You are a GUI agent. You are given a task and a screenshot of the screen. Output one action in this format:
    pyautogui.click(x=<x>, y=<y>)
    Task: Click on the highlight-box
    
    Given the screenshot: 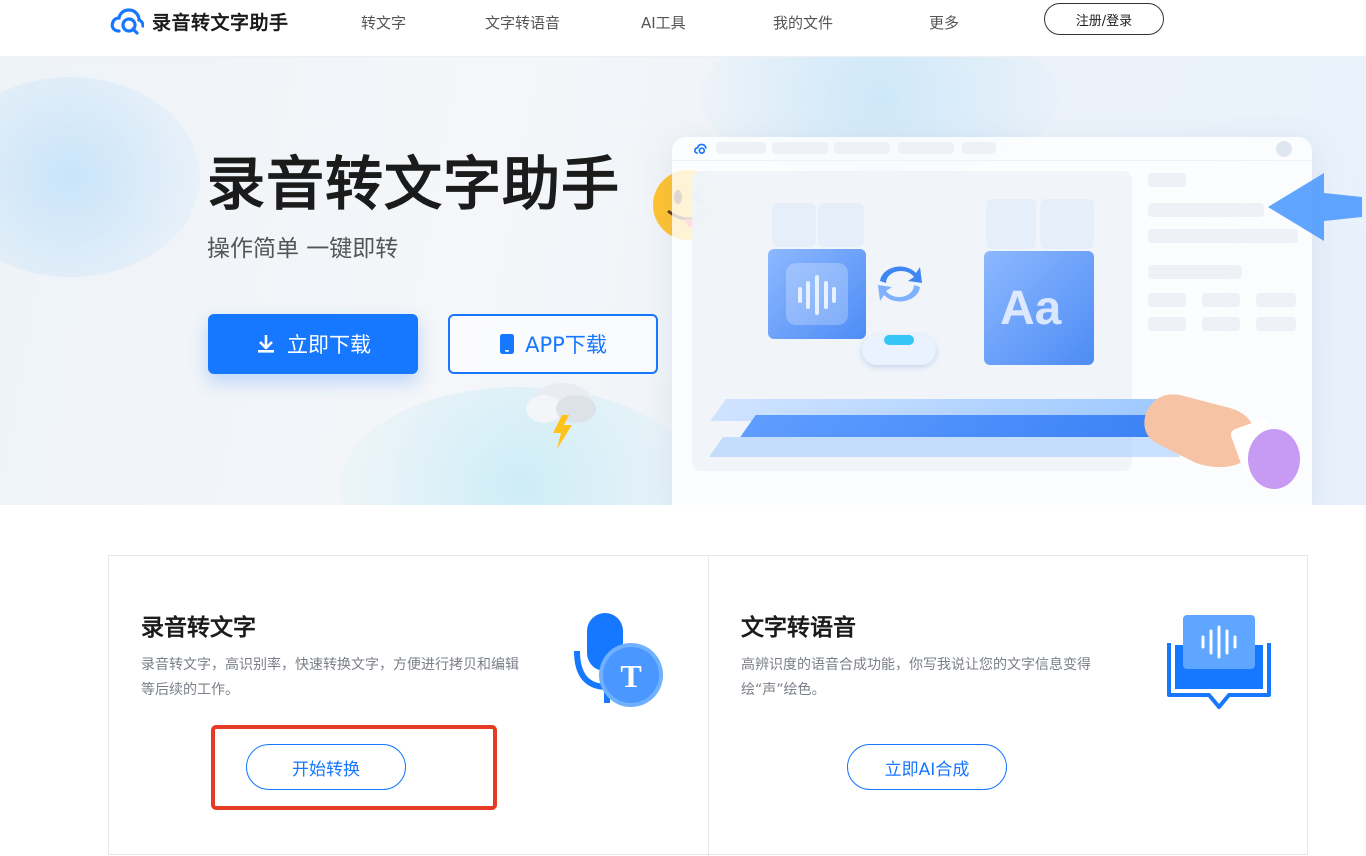 What is the action you would take?
    pyautogui.click(x=354, y=767)
    